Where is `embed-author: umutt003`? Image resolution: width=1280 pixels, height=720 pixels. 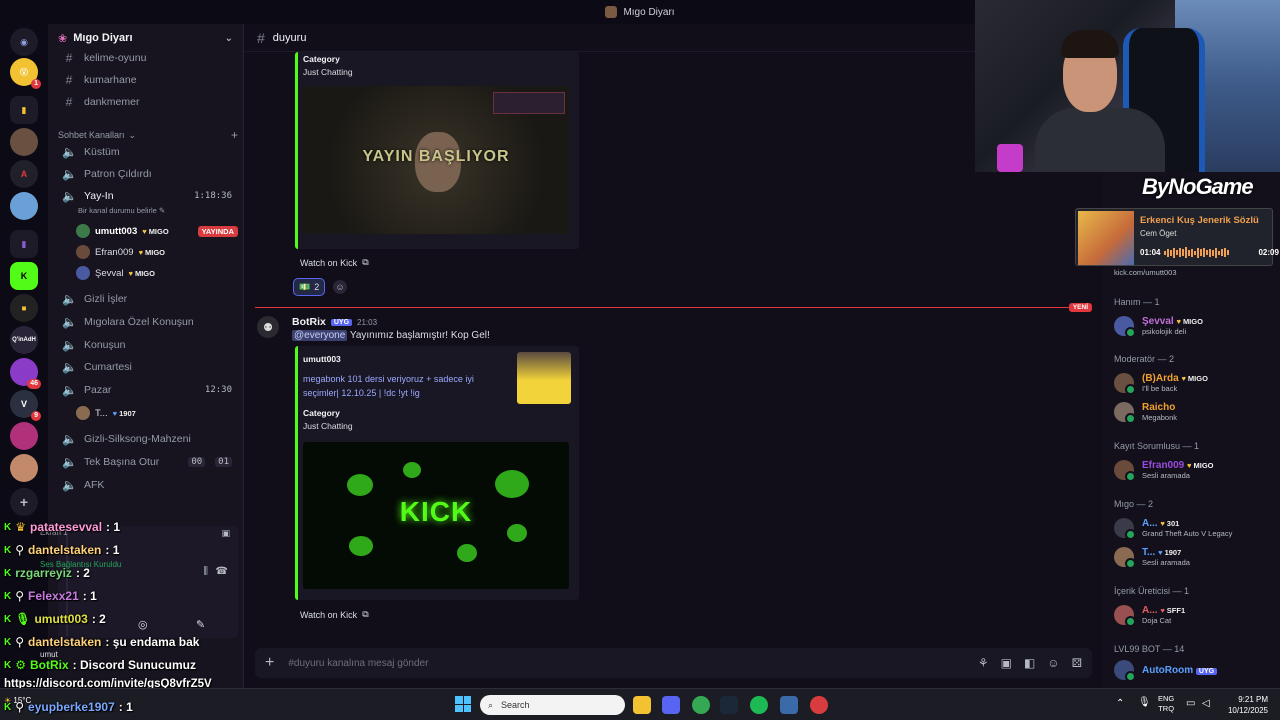 embed-author: umutt003 is located at coordinates (322, 359).